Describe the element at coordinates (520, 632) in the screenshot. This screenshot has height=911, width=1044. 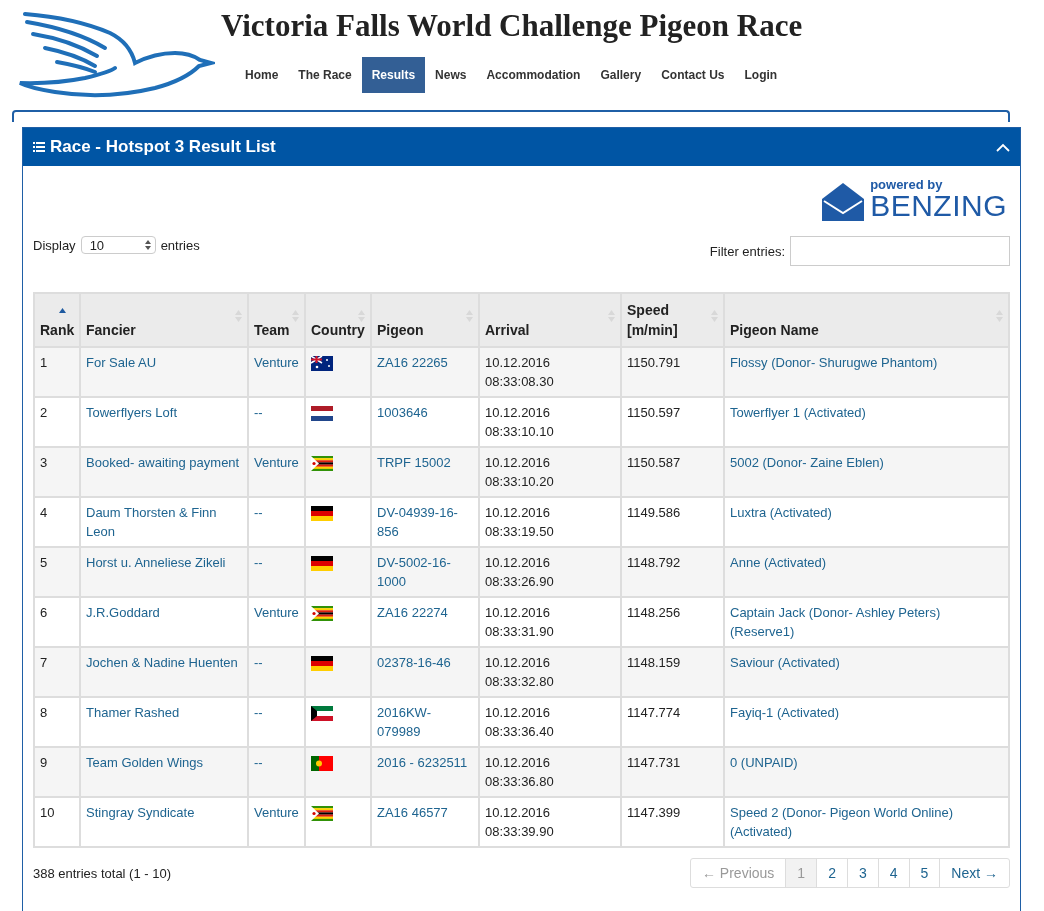
I see `arrival-time: 08:33:31.90` at that location.